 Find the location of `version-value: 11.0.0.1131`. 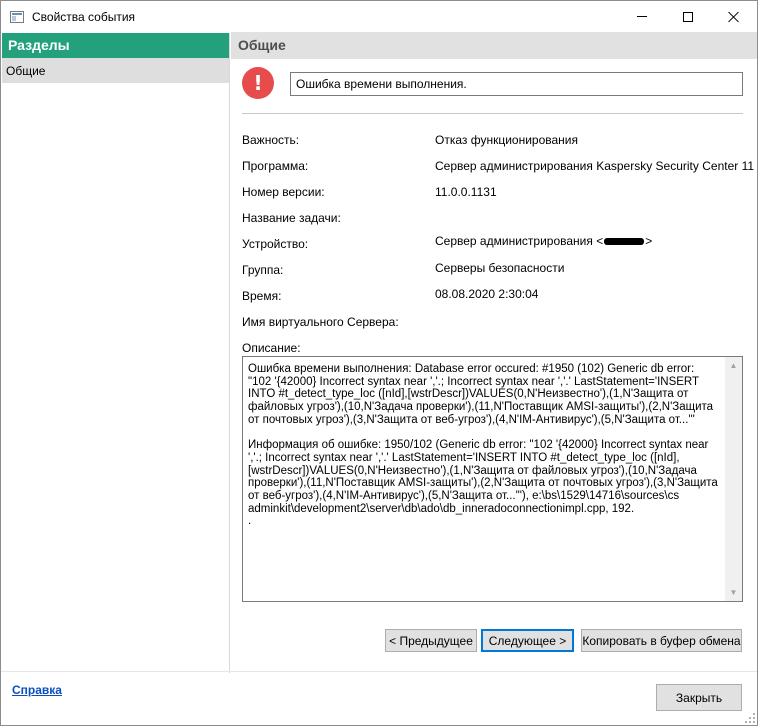

version-value: 11.0.0.1131 is located at coordinates (466, 192).